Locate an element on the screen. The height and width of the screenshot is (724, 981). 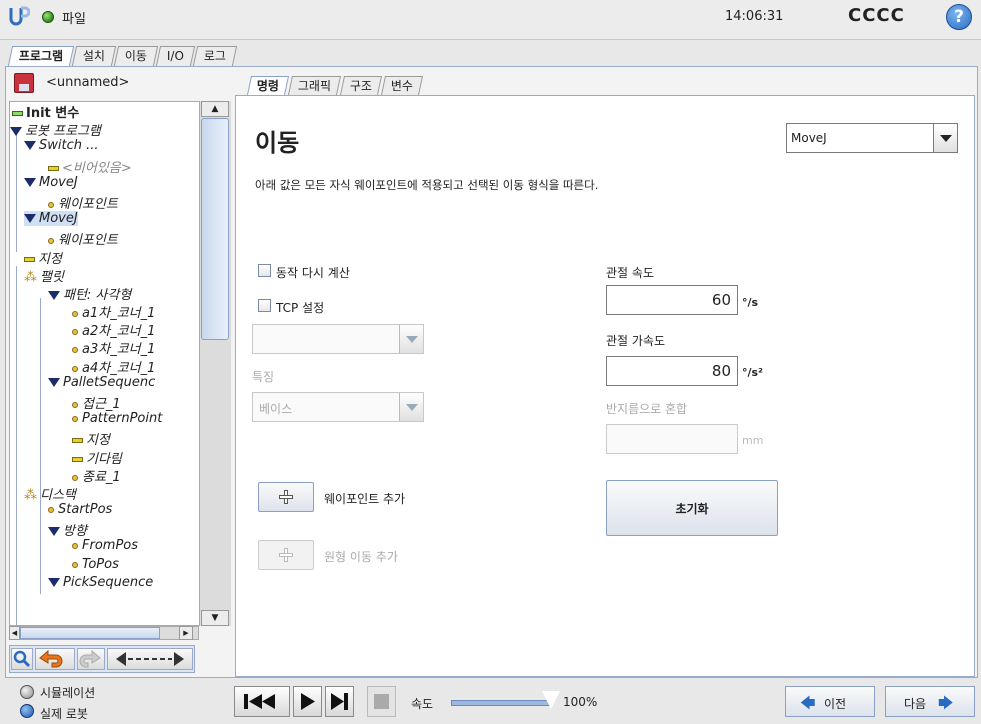
tree-node-pattern: 패턴: 사각형 is located at coordinates (89, 293).